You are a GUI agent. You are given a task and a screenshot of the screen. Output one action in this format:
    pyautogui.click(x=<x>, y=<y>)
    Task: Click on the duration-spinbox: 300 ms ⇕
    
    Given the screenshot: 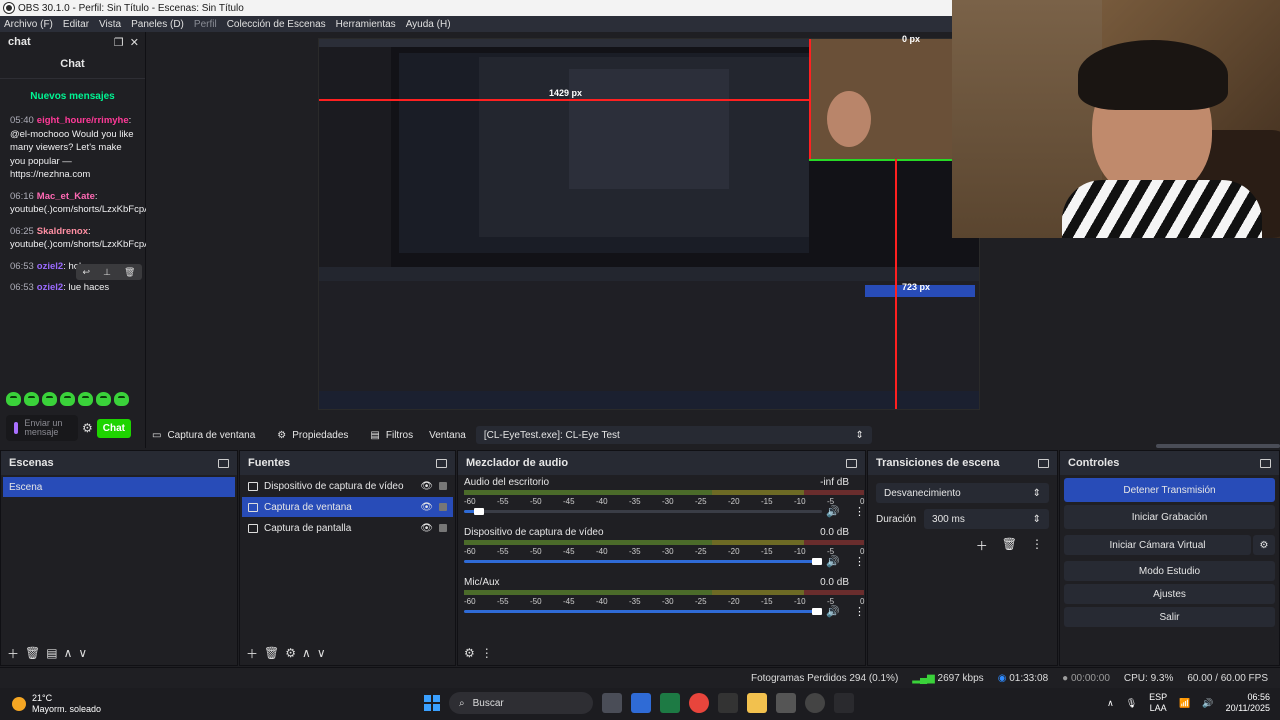 What is the action you would take?
    pyautogui.click(x=986, y=519)
    